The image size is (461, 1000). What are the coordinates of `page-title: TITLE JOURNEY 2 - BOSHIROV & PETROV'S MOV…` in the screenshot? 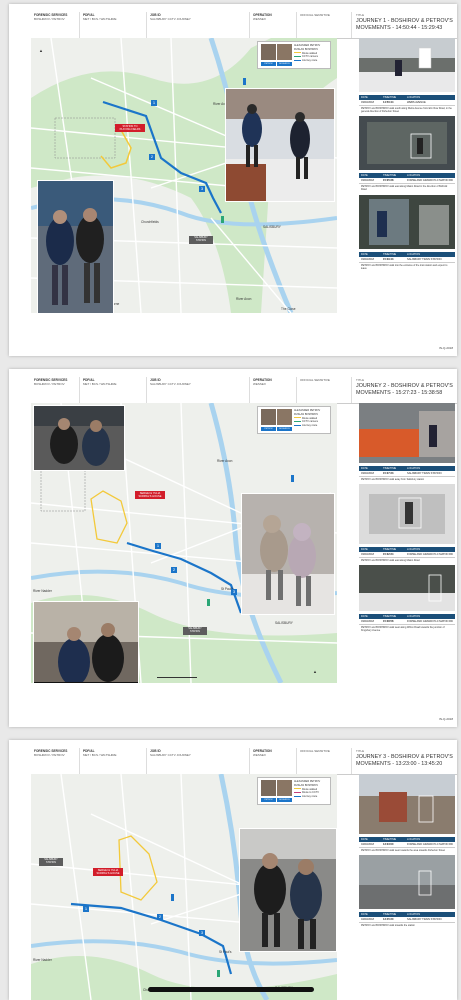 It's located at (404, 387).